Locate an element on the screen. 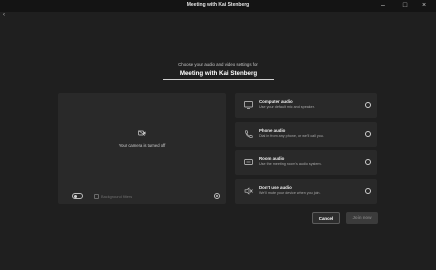  window-title: Meeting with Kai Stenberg is located at coordinates (218, 5).